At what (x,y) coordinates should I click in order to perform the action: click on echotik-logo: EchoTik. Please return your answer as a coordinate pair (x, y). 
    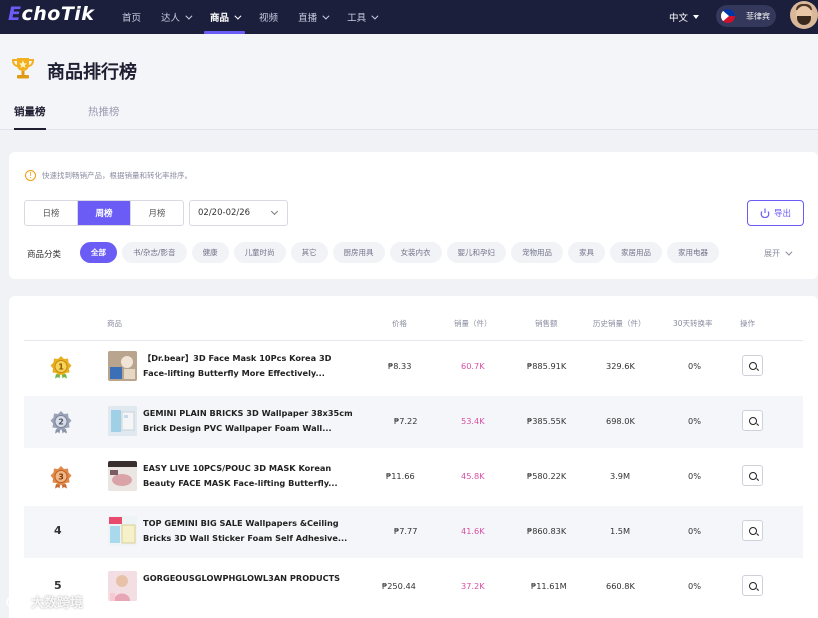
    Looking at the image, I should click on (51, 14).